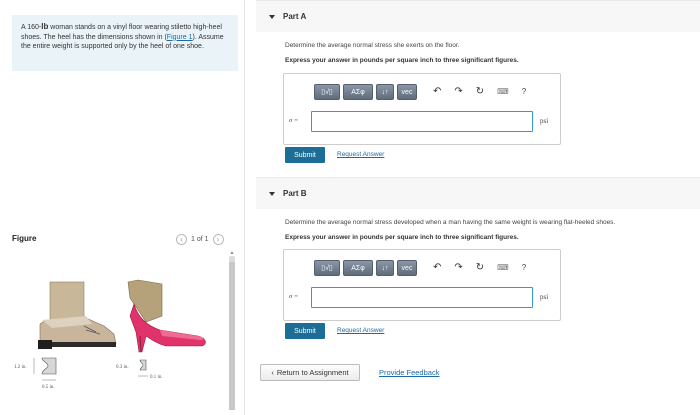  Describe the element at coordinates (180, 37) in the screenshot. I see `figure-link: Figure 1` at that location.